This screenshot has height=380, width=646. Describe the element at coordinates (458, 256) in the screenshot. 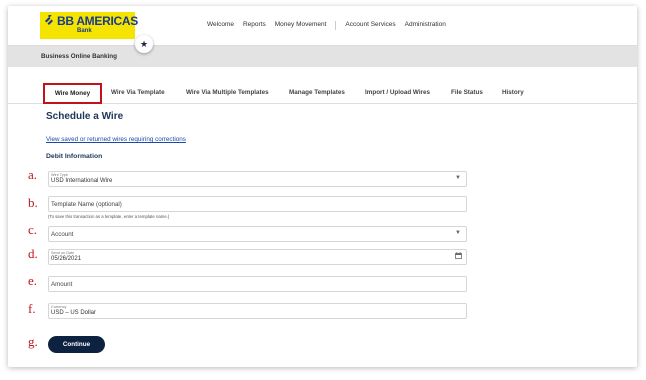

I see `calendar-icon` at that location.